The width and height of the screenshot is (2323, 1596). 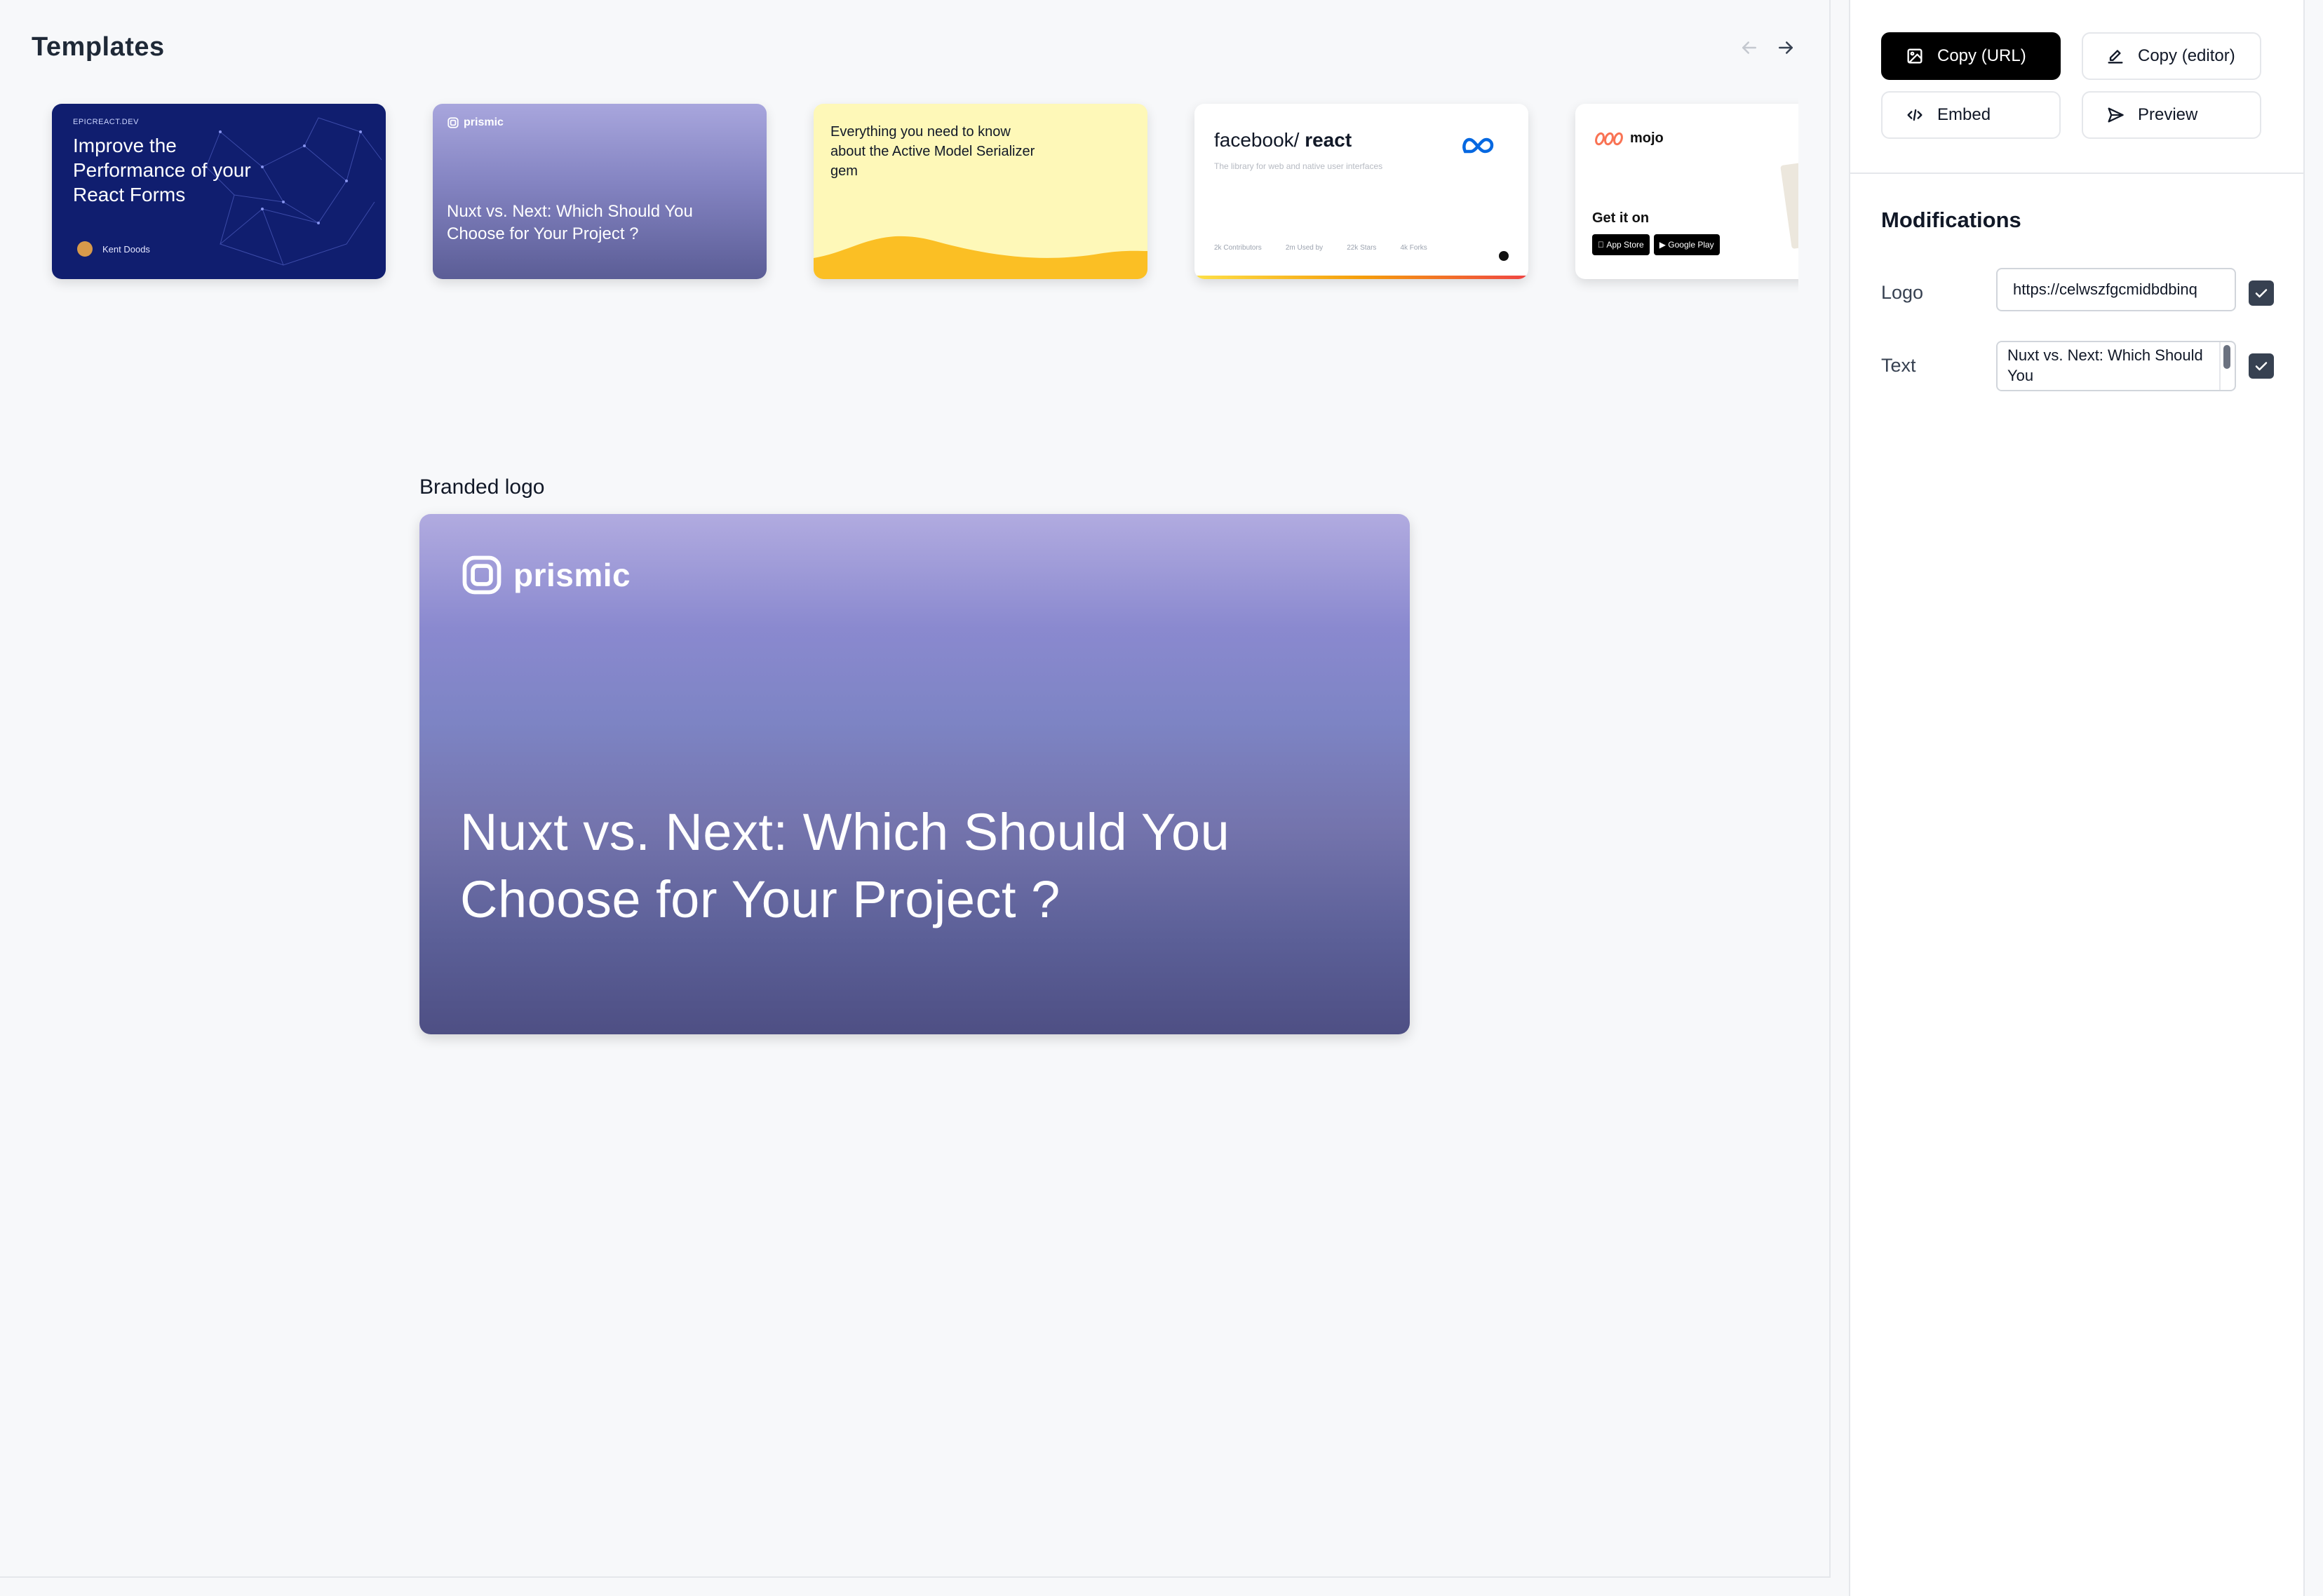 What do you see at coordinates (1686, 192) in the screenshot?
I see `template-card-app-promo: mojo Get it on  App Store ▶ Google Play` at bounding box center [1686, 192].